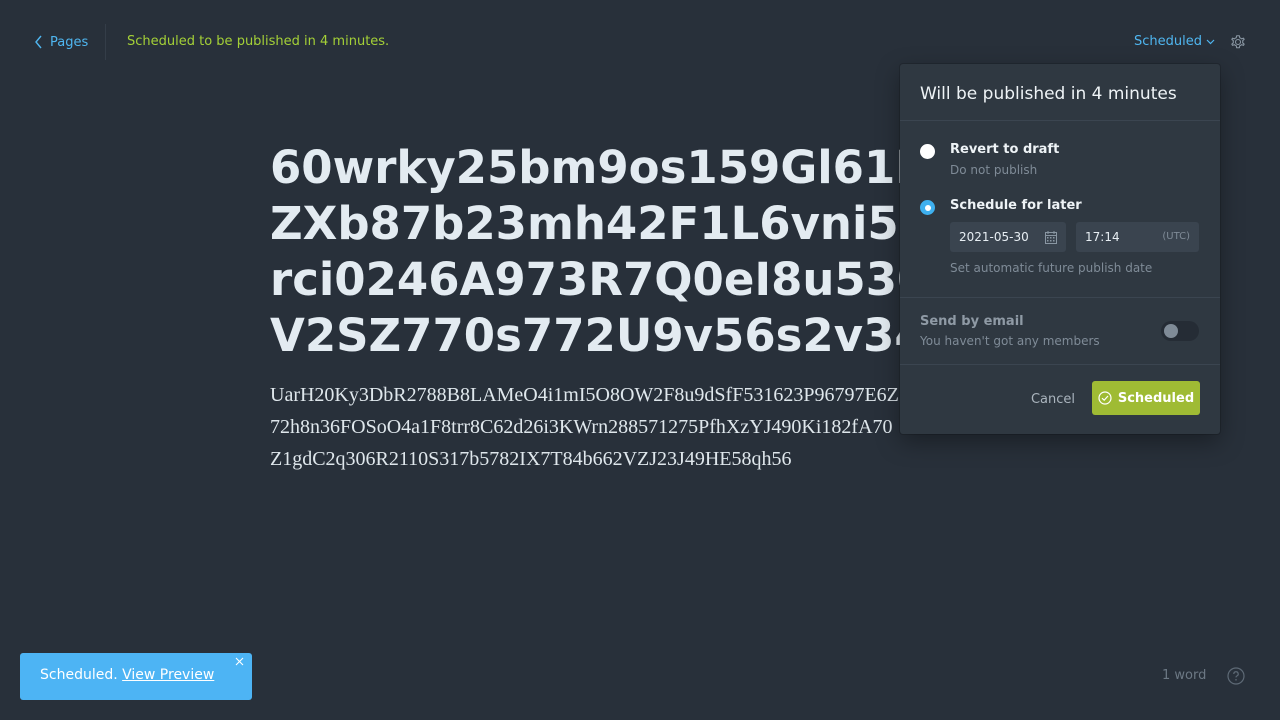  Describe the element at coordinates (1005, 149) in the screenshot. I see `revert-label: Revert to draft` at that location.